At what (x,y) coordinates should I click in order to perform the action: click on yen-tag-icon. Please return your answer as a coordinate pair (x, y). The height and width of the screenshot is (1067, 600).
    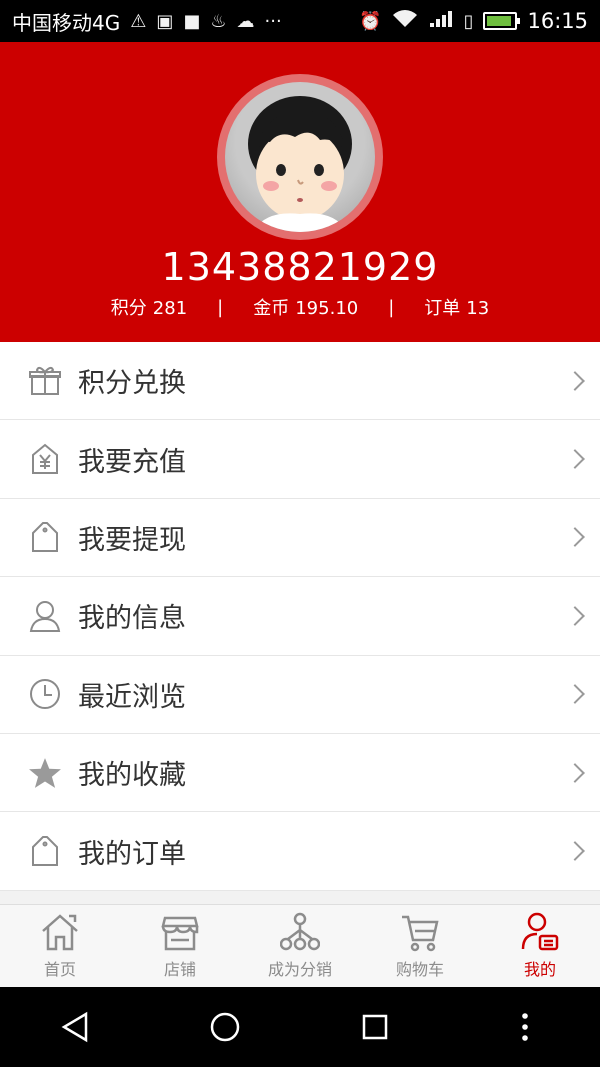
    Looking at the image, I should click on (45, 459).